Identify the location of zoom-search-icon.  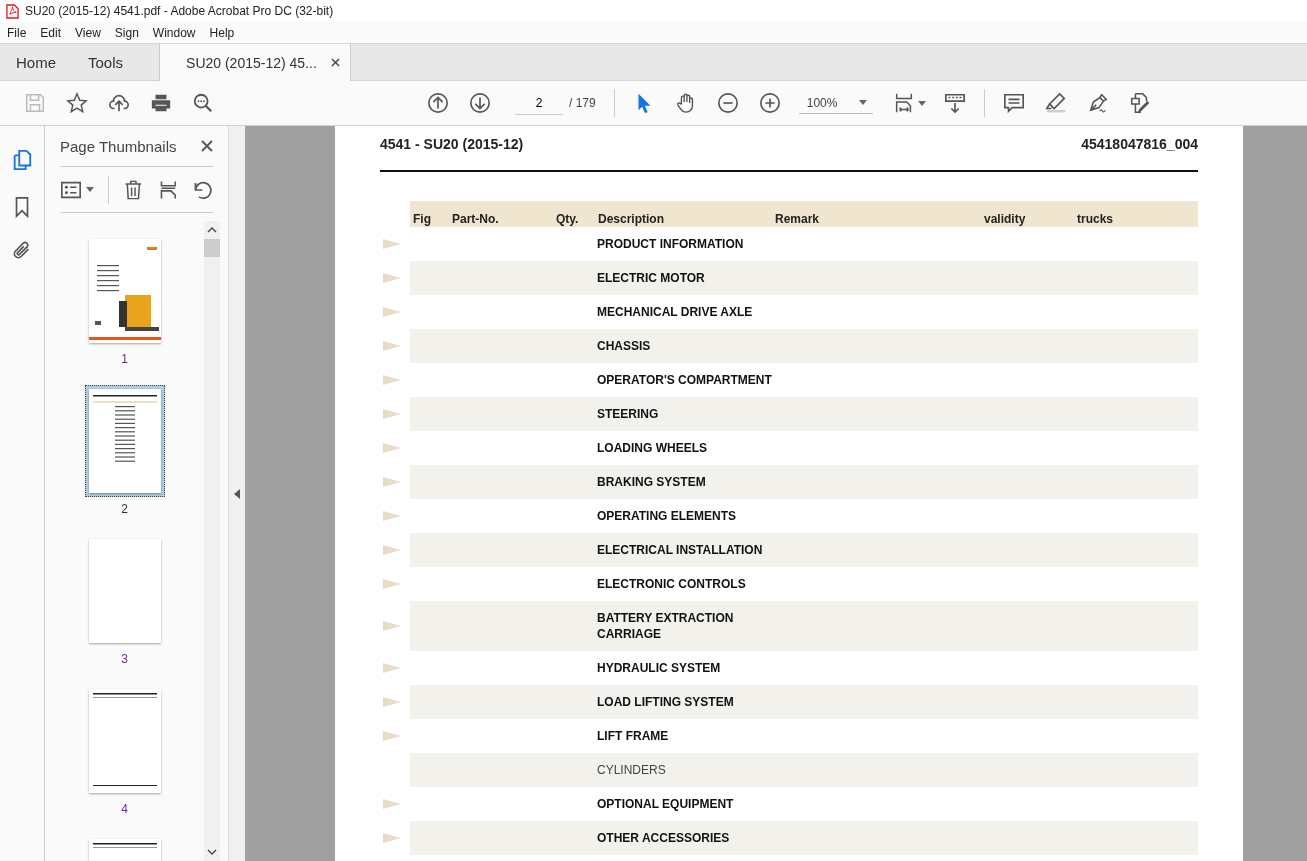
(203, 103).